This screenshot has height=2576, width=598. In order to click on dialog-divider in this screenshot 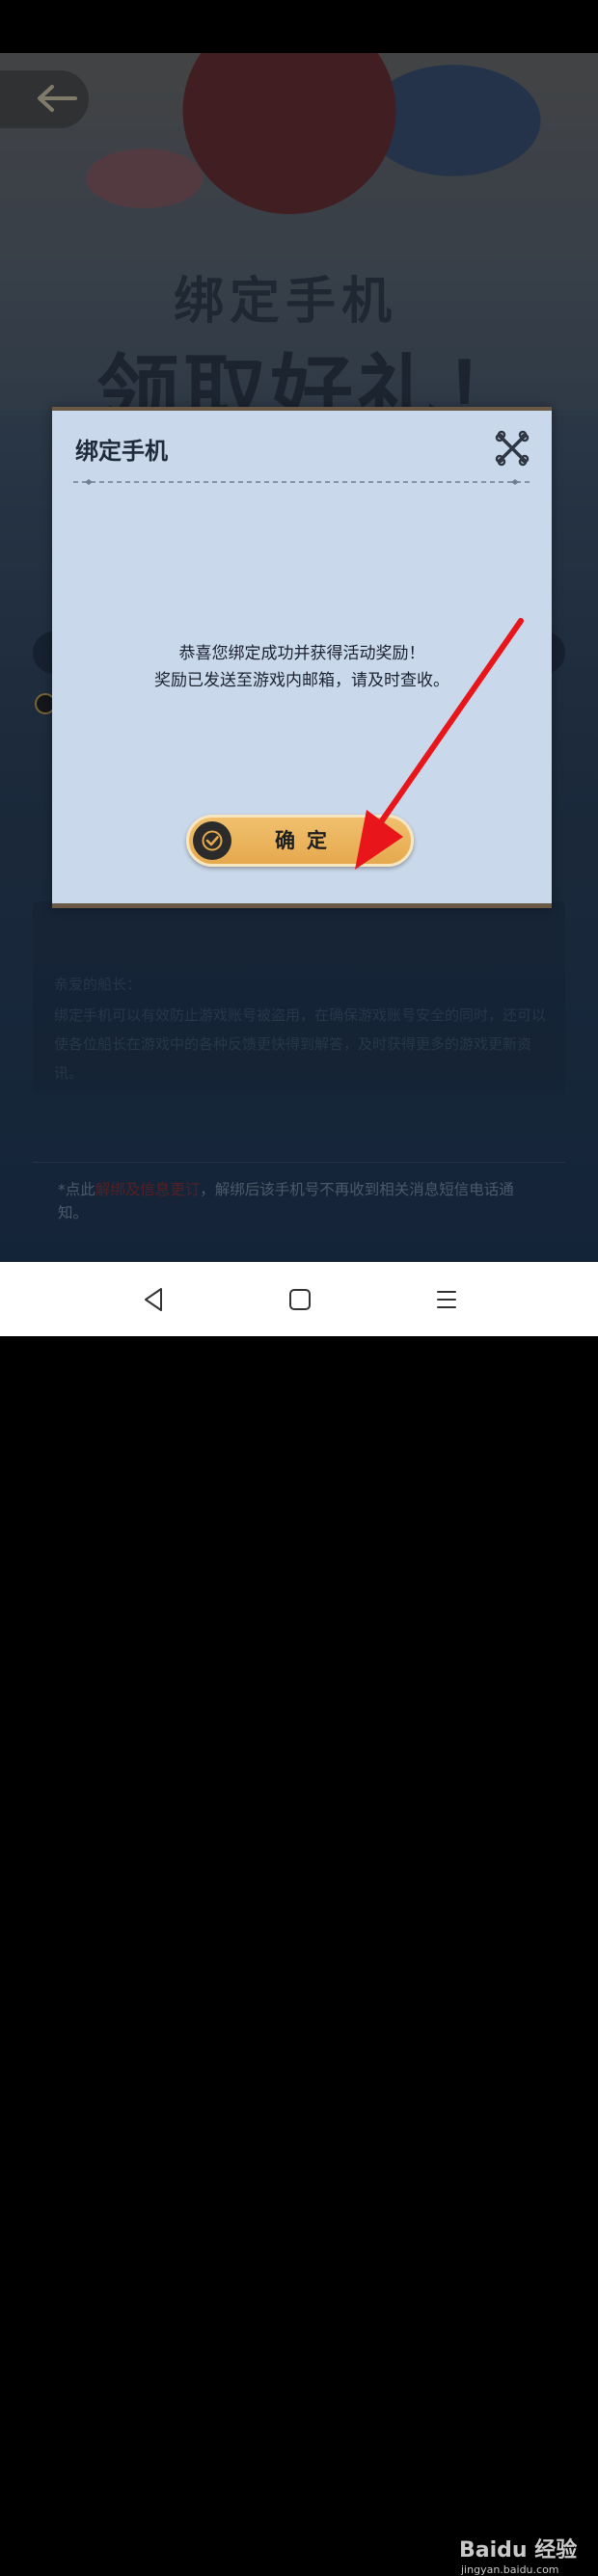, I will do `click(301, 482)`.